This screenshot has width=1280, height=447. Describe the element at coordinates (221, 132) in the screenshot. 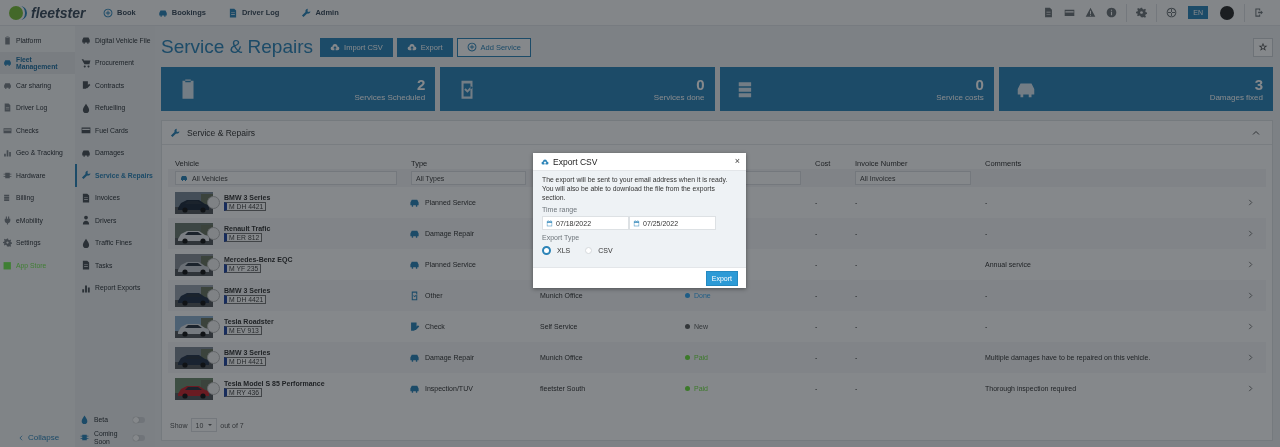

I see `panel-title: Service & Repairs` at that location.